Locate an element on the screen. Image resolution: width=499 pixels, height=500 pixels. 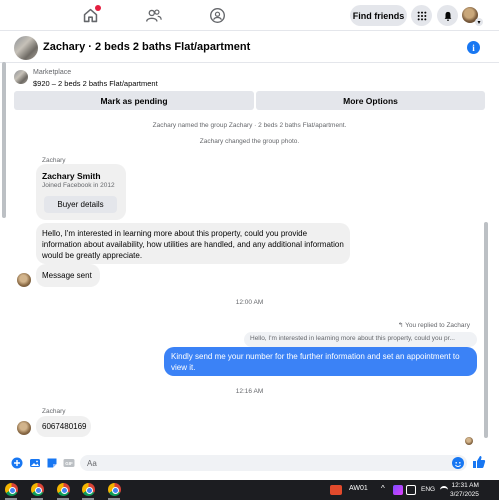
buyer-details-button: Buyer details is located at coordinates (80, 204).